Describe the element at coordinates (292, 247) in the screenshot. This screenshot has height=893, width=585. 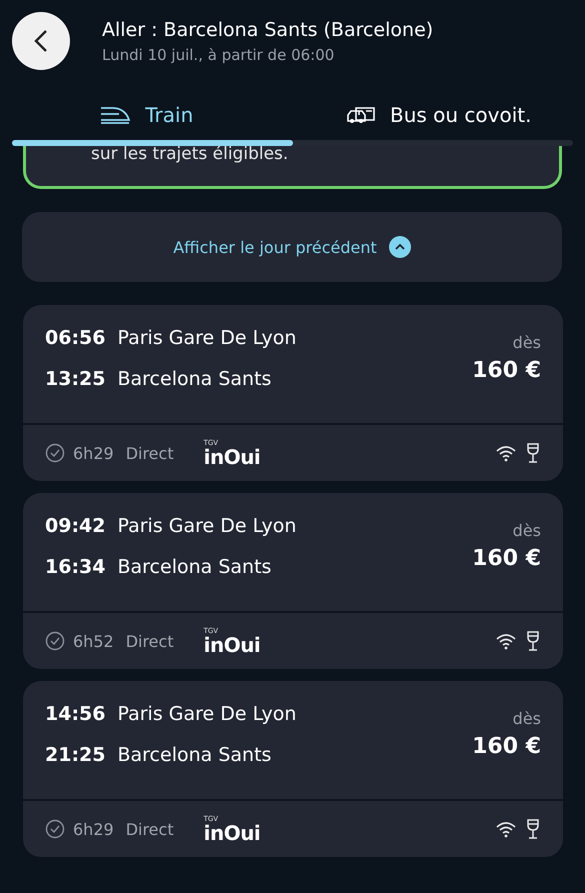
I see `previous-day-button: Afficher le jour précédent` at that location.